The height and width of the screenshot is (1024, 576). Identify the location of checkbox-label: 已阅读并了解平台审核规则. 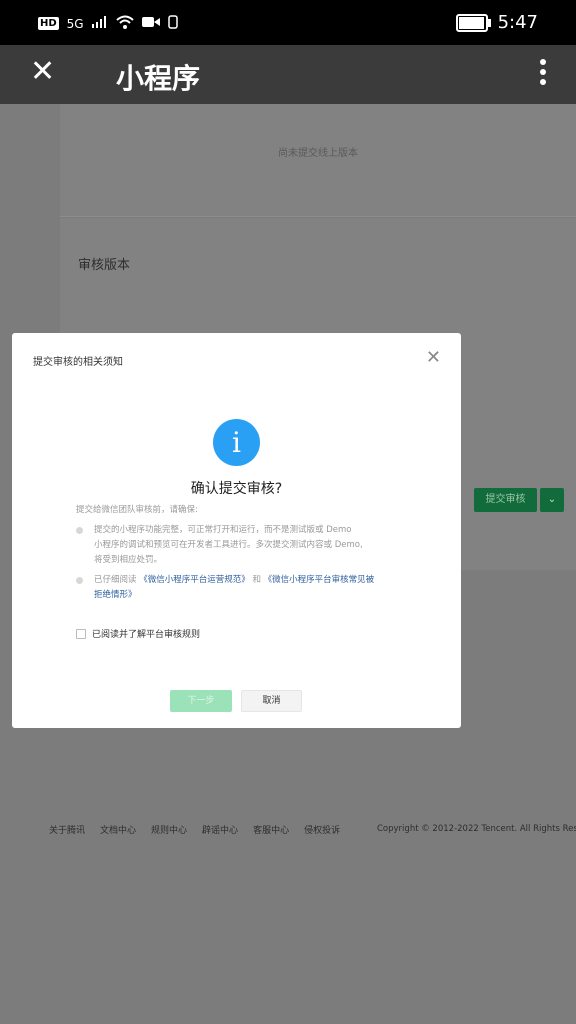
(146, 635).